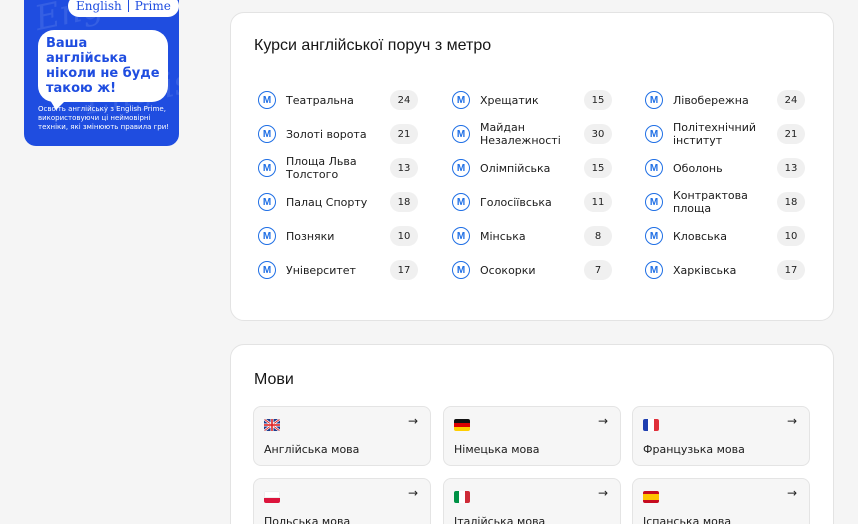 The width and height of the screenshot is (858, 524). I want to click on metro-station-name: Майдан Незалежності, so click(520, 134).